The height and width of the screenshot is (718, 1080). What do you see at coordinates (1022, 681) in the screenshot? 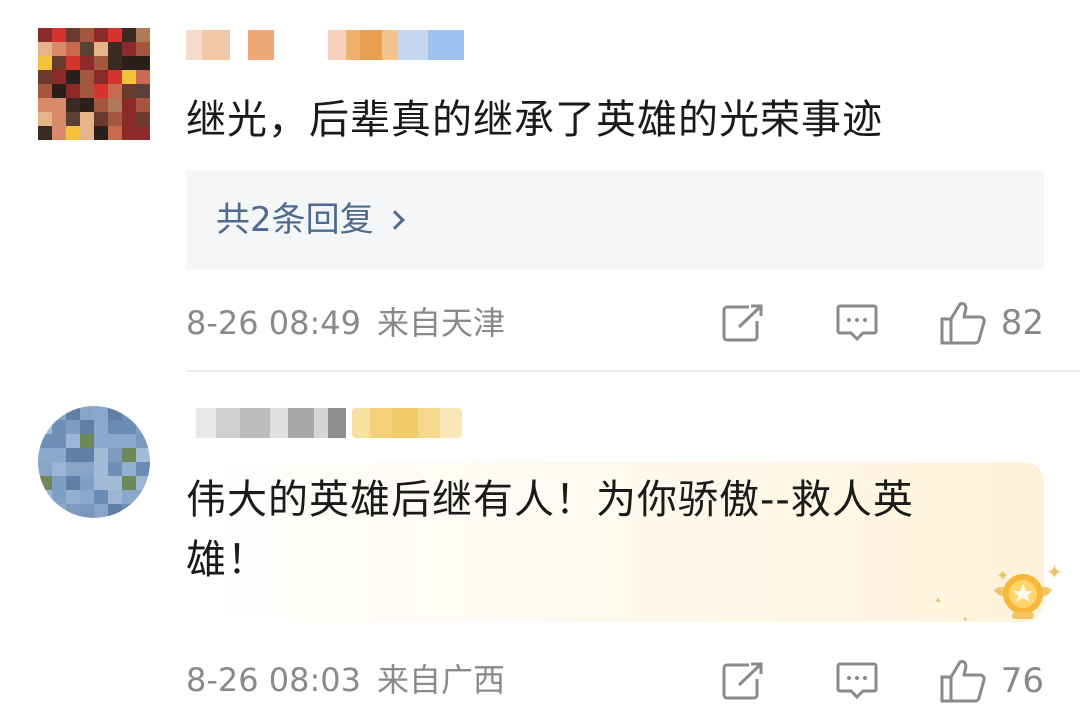
I see `like-count: 76` at bounding box center [1022, 681].